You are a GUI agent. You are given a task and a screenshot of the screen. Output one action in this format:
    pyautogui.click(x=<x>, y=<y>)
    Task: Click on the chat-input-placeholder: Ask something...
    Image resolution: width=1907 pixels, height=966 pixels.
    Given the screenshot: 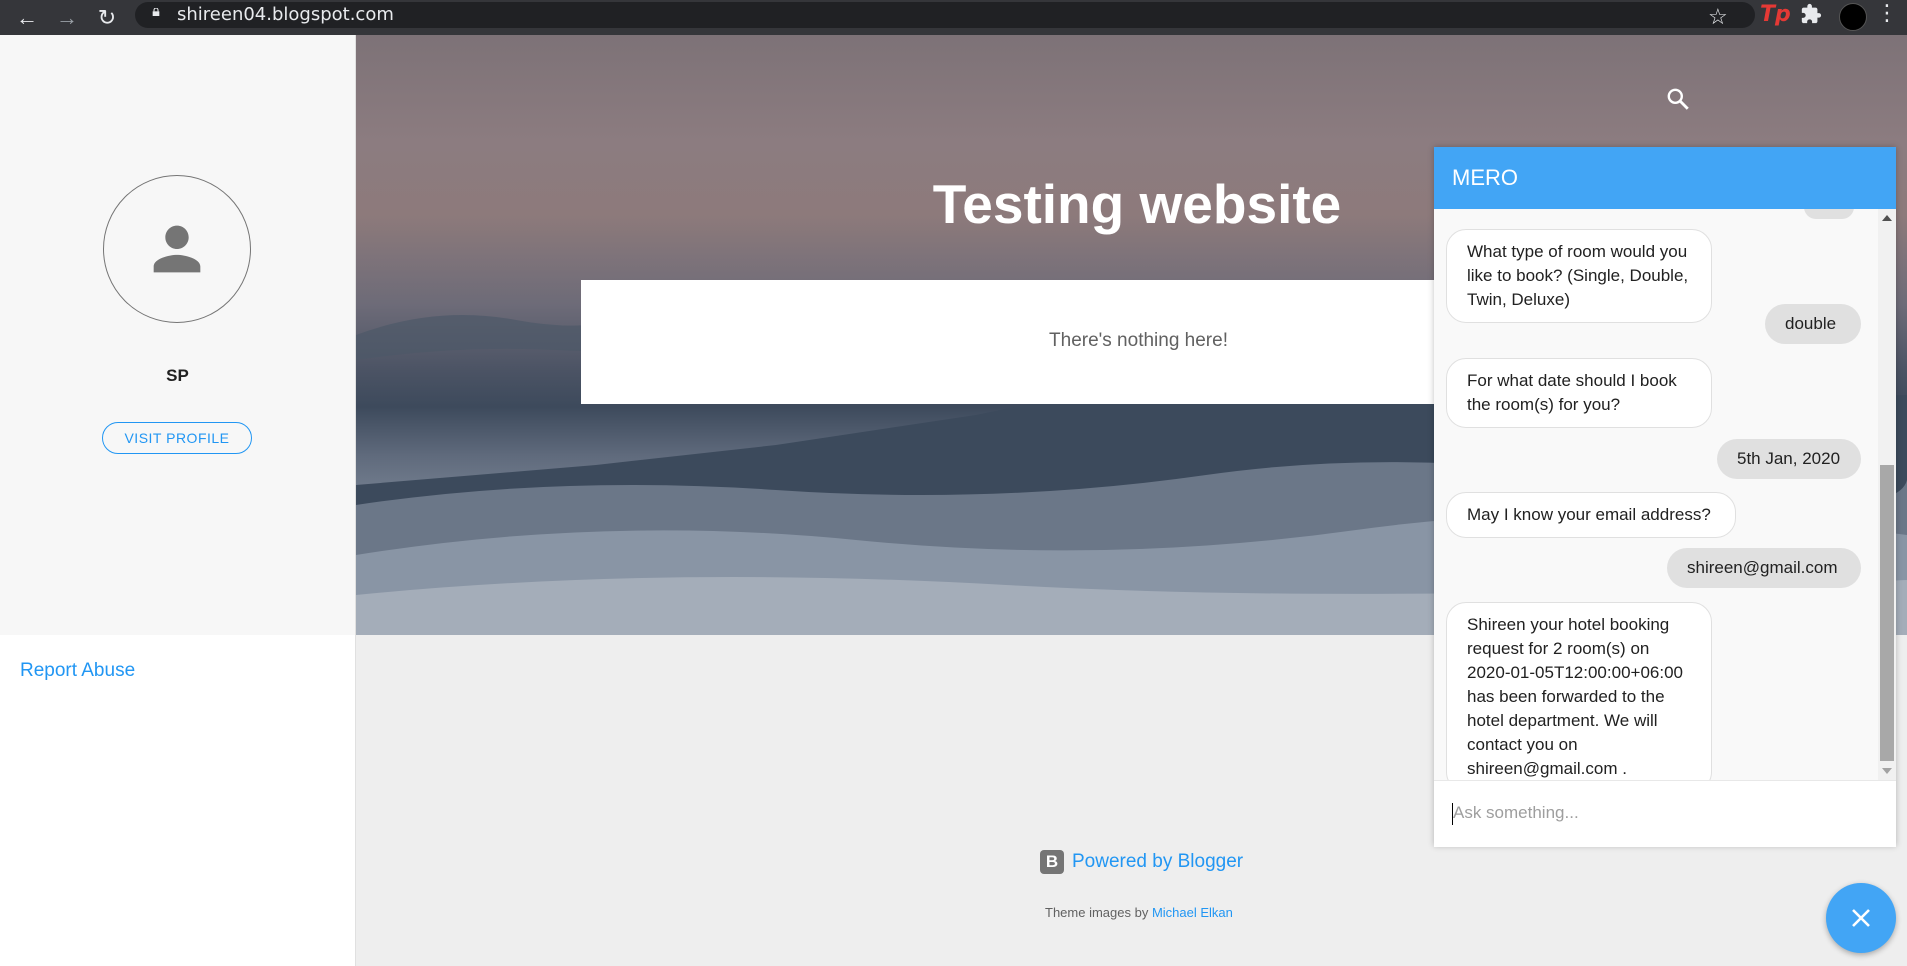 What is the action you would take?
    pyautogui.click(x=1516, y=812)
    